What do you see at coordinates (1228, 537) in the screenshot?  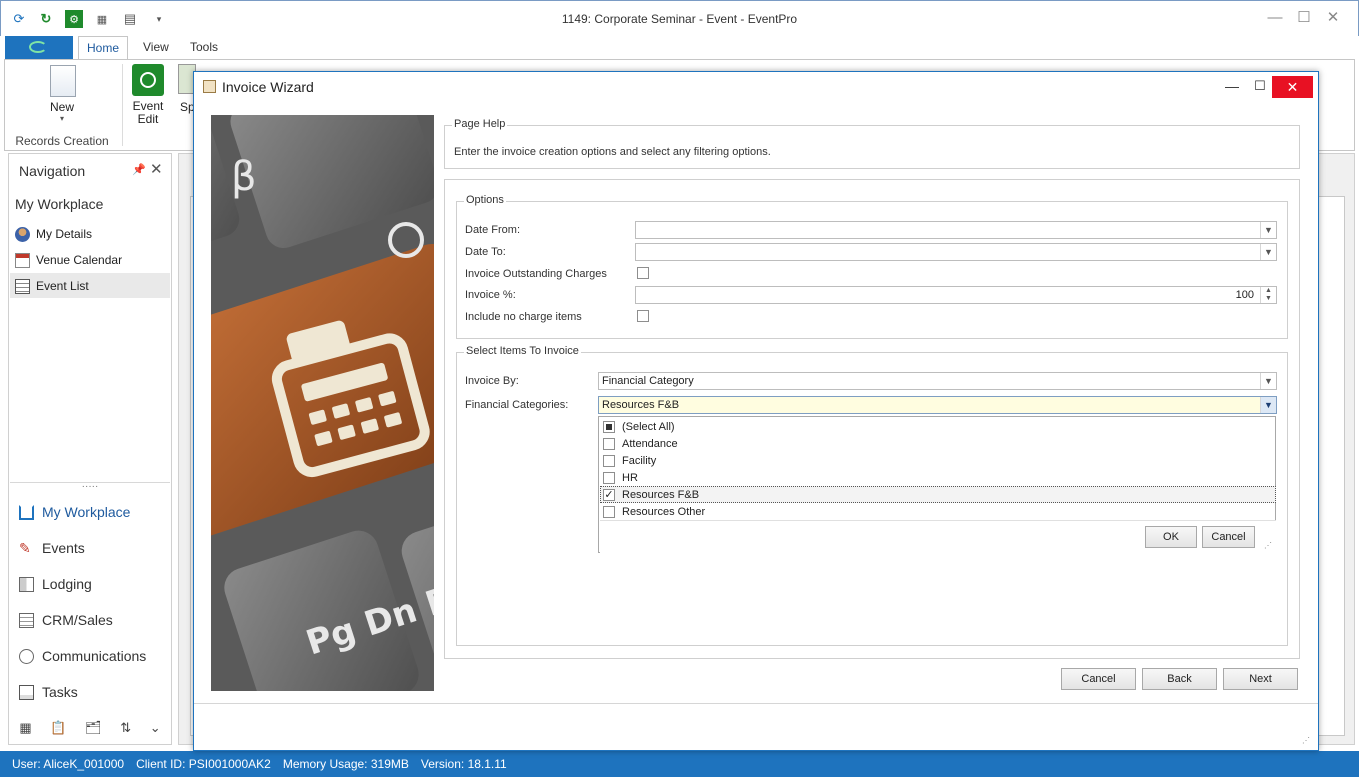 I see `dropdown-cancel-button: Cancel` at bounding box center [1228, 537].